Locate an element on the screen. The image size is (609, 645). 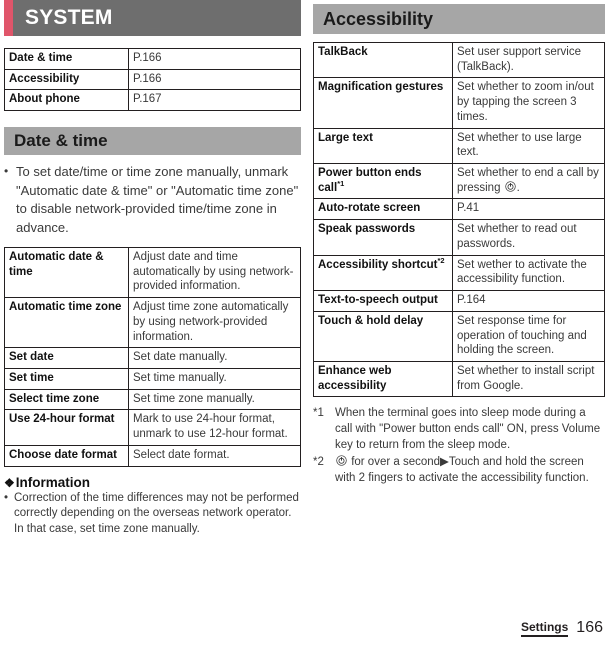
row-value: Select date format. is located at coordinates (214, 455).